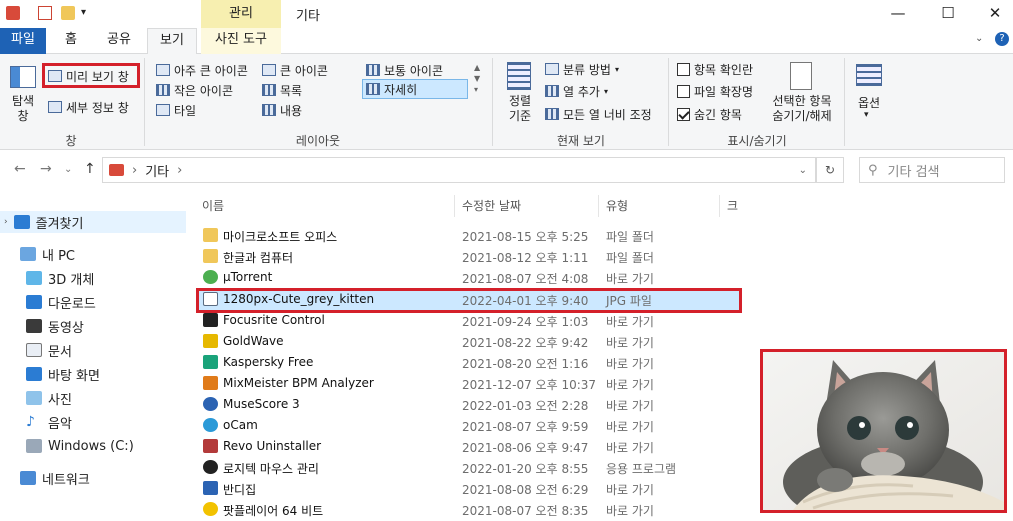 Image resolution: width=1013 pixels, height=521 pixels. I want to click on close-button: ✕, so click(992, 14).